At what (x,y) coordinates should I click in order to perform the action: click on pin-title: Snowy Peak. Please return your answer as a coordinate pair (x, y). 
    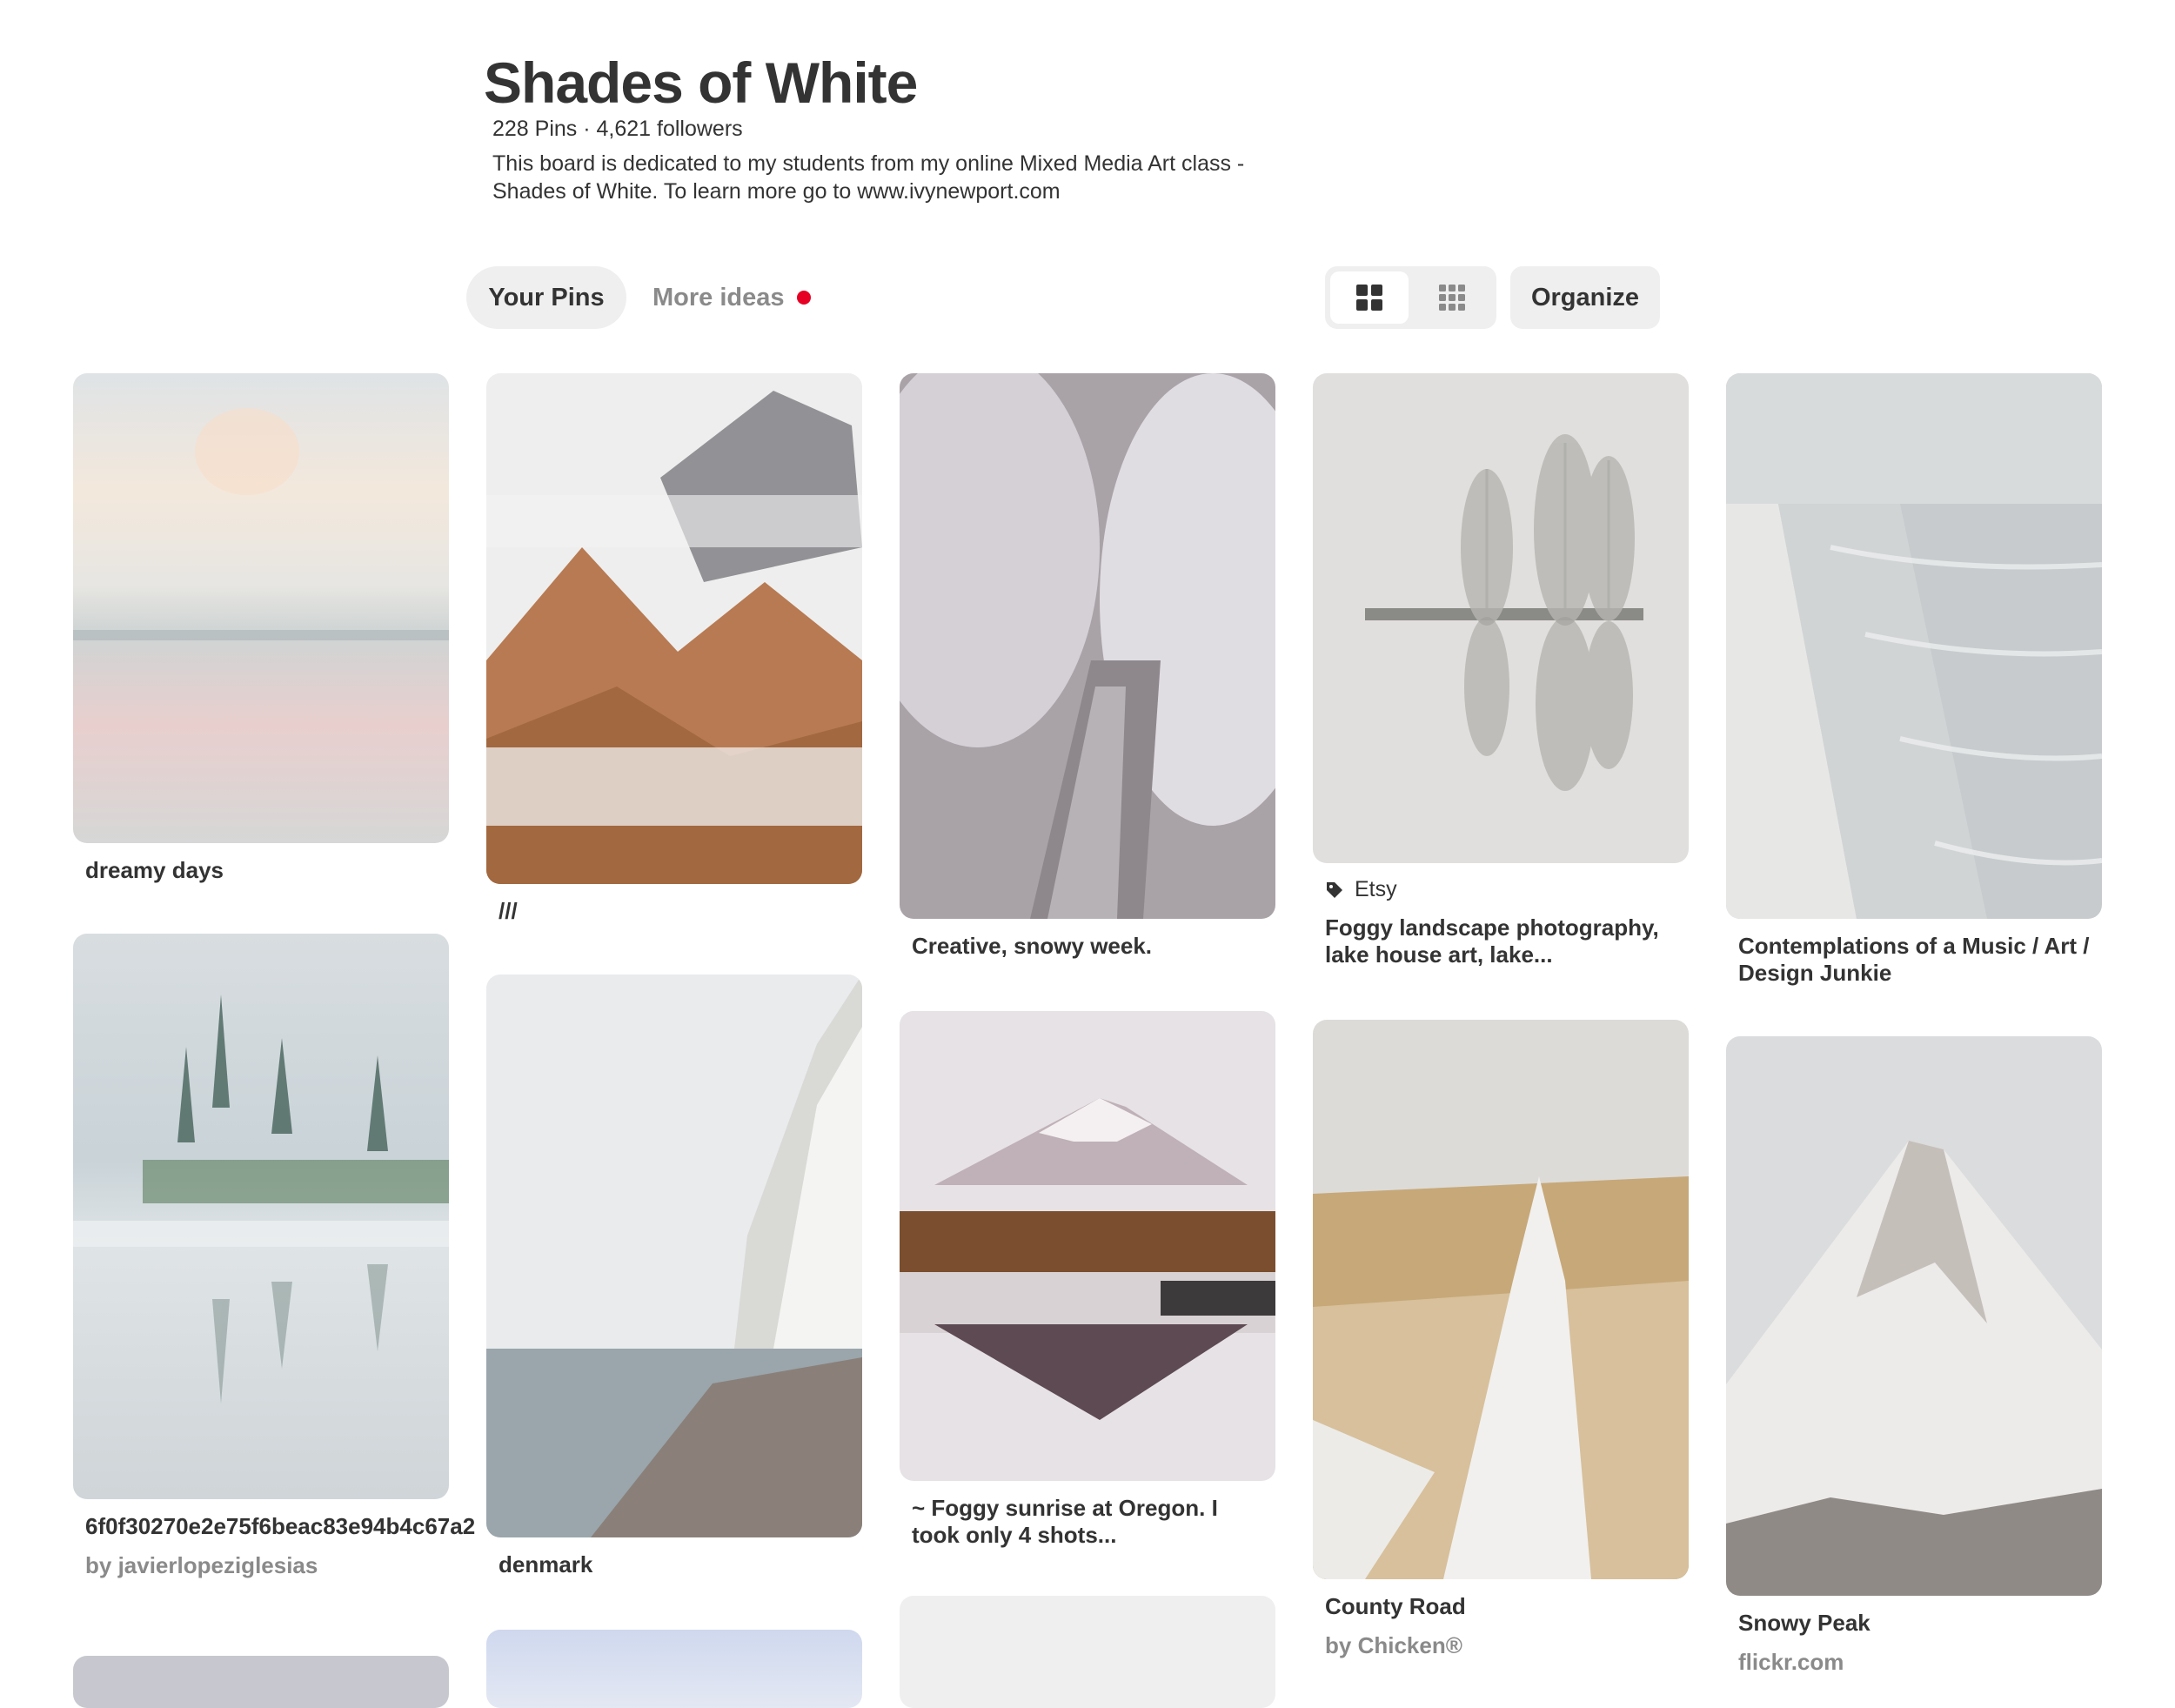
    Looking at the image, I should click on (1914, 1624).